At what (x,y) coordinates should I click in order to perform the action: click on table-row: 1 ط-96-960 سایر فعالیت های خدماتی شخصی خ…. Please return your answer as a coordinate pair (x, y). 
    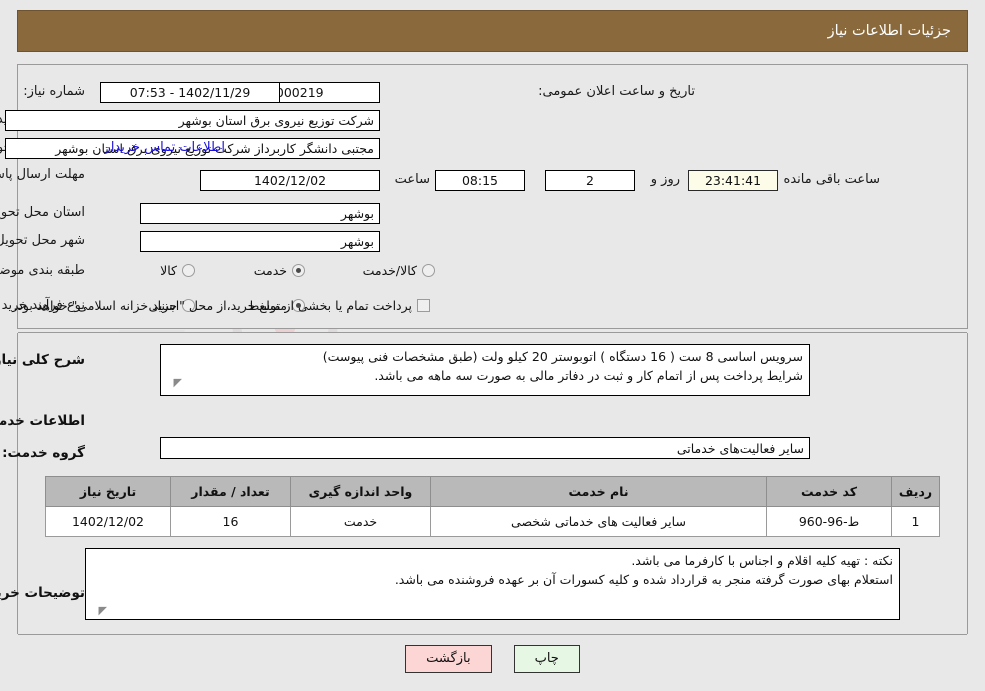
    Looking at the image, I should click on (492, 521).